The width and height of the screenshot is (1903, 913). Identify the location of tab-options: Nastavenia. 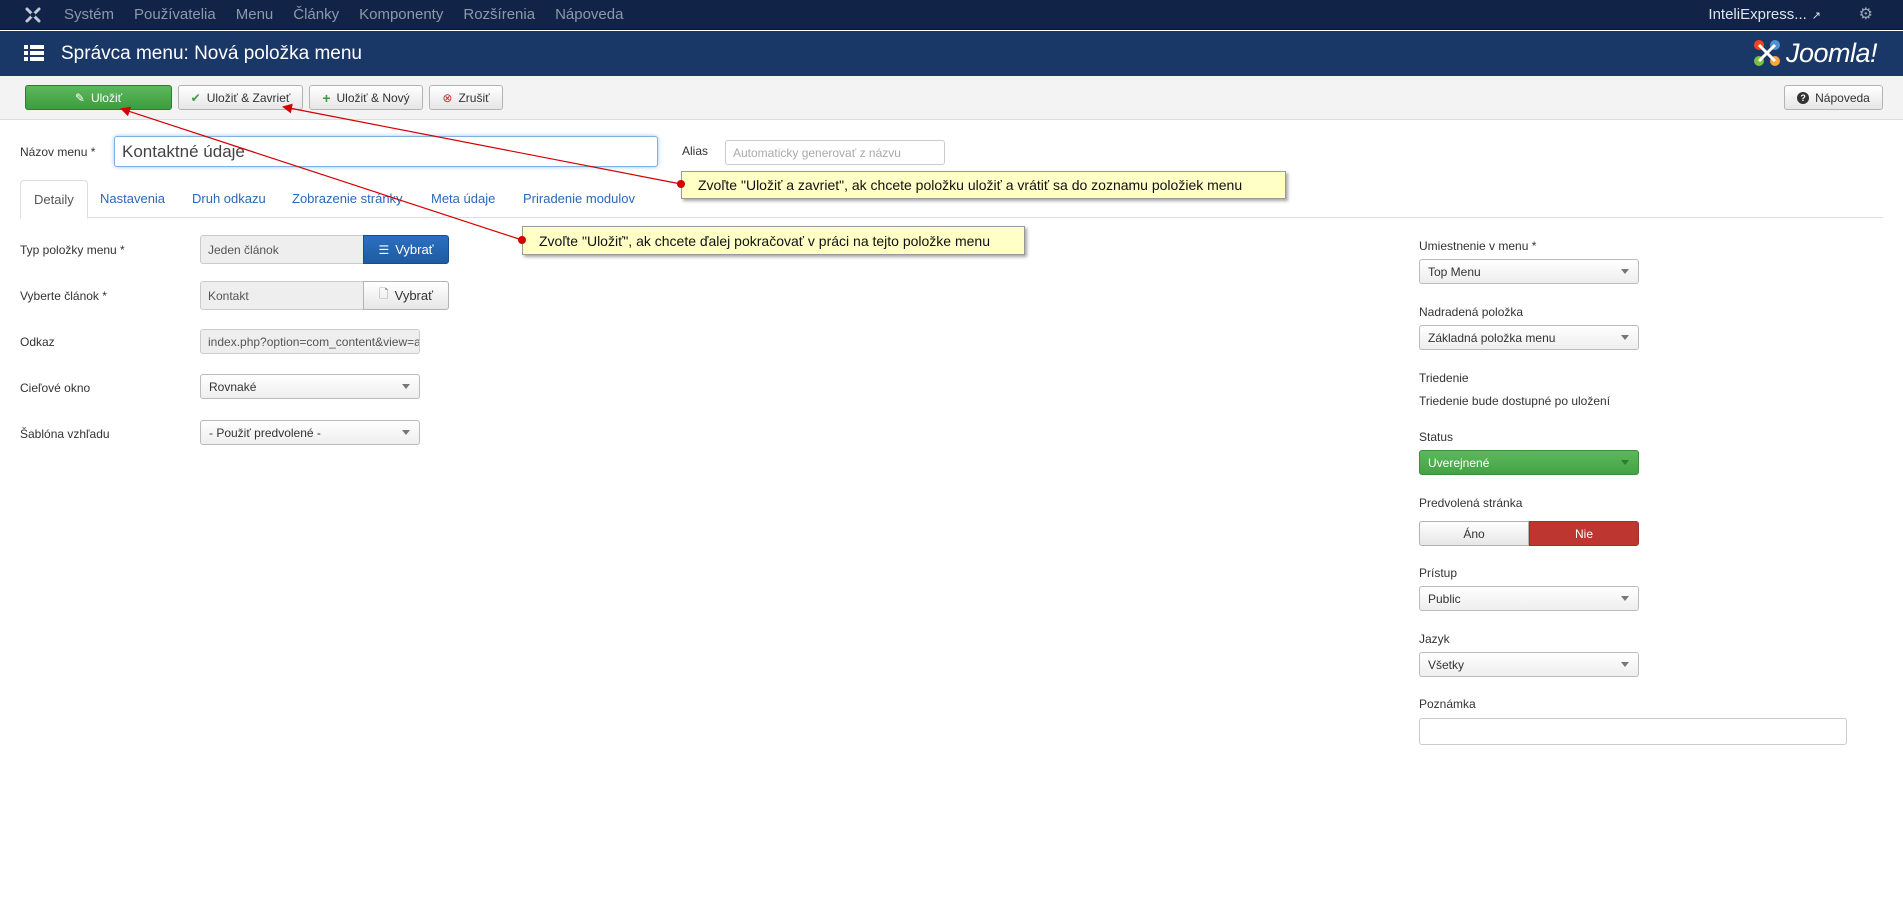
(132, 199).